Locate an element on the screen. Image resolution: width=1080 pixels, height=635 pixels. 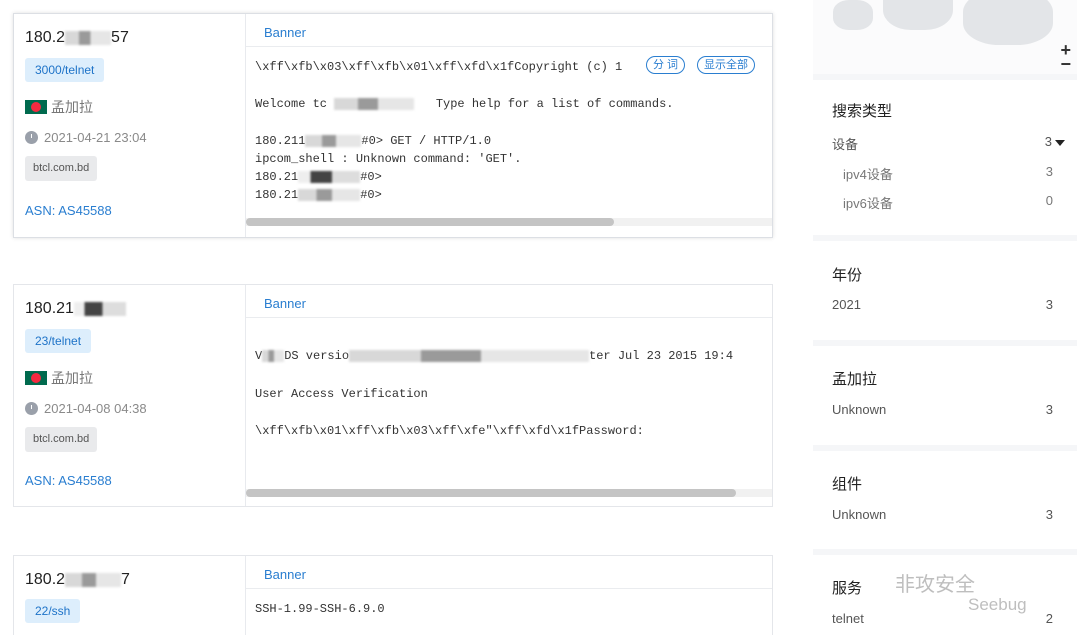
show-all-button: 显示全部 is located at coordinates (726, 65).